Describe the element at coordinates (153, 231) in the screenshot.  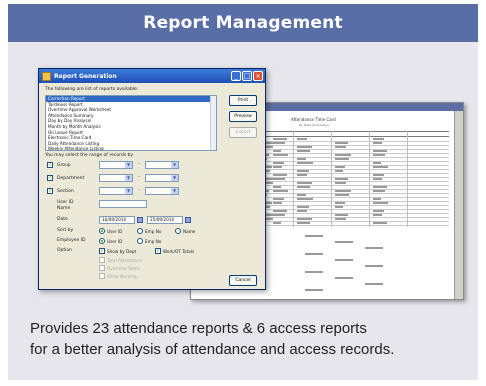
I see `sort-emp-no-label: Emp No` at that location.